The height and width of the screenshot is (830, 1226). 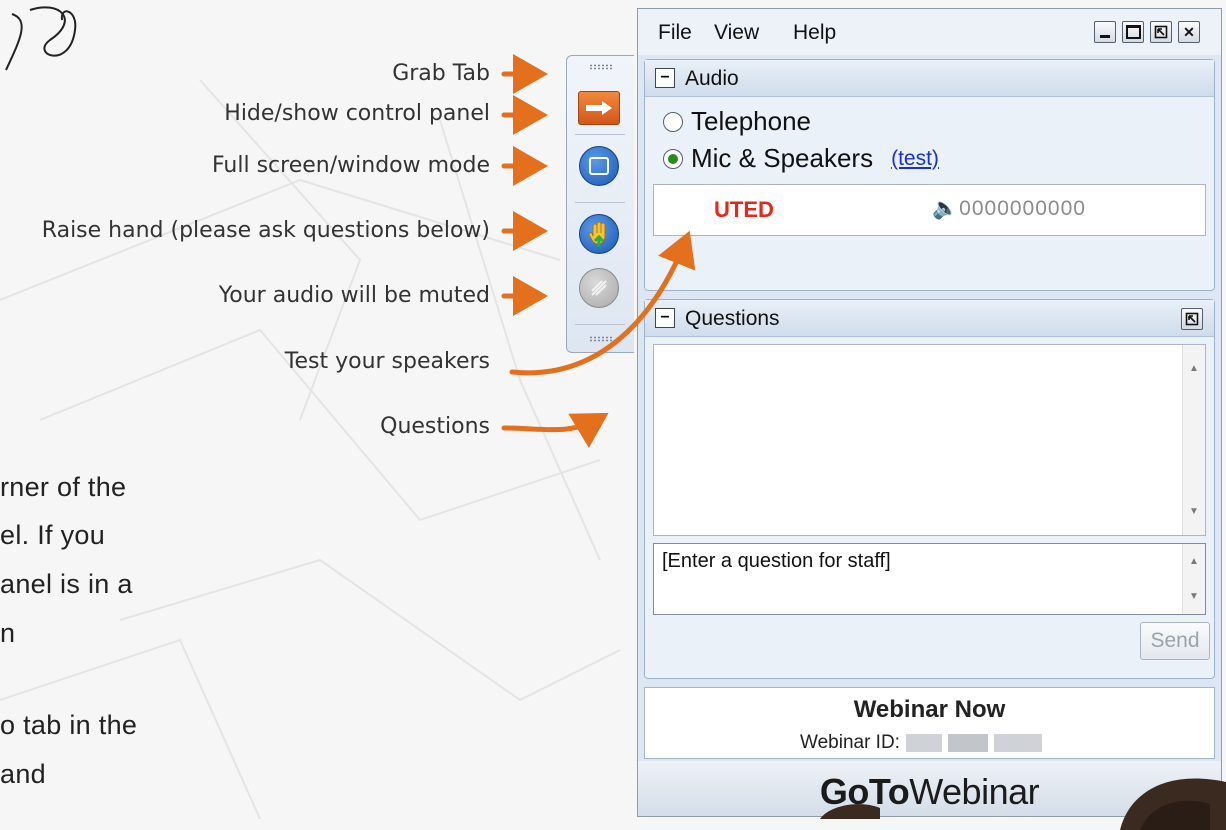 What do you see at coordinates (732, 318) in the screenshot?
I see `questions-section-title: Questions` at bounding box center [732, 318].